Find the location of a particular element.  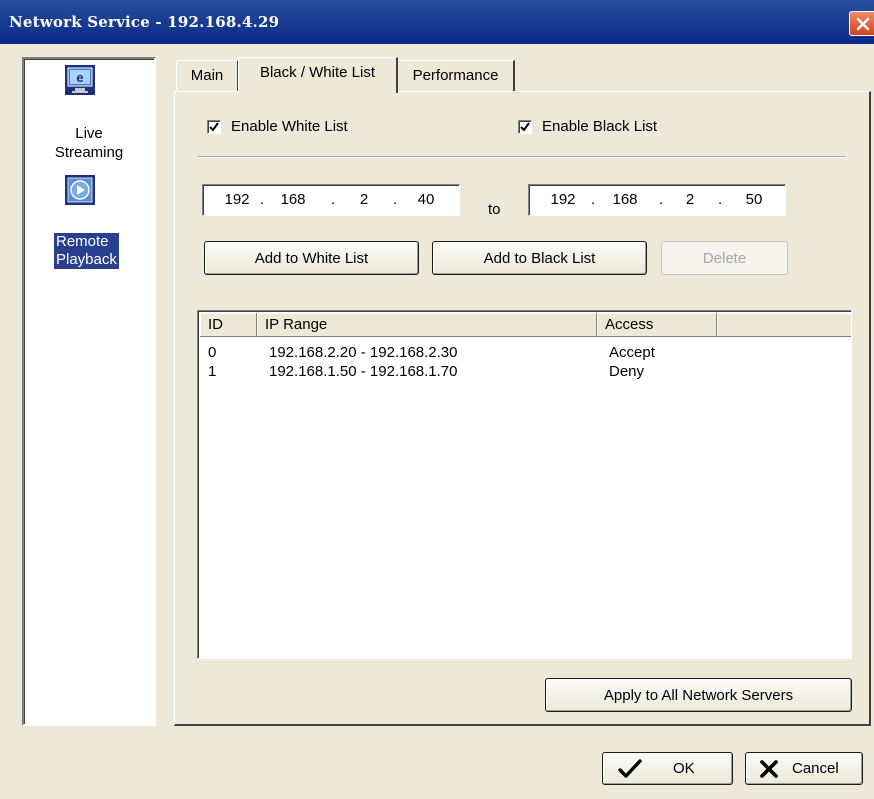

tab-performance: Performance is located at coordinates (456, 75).